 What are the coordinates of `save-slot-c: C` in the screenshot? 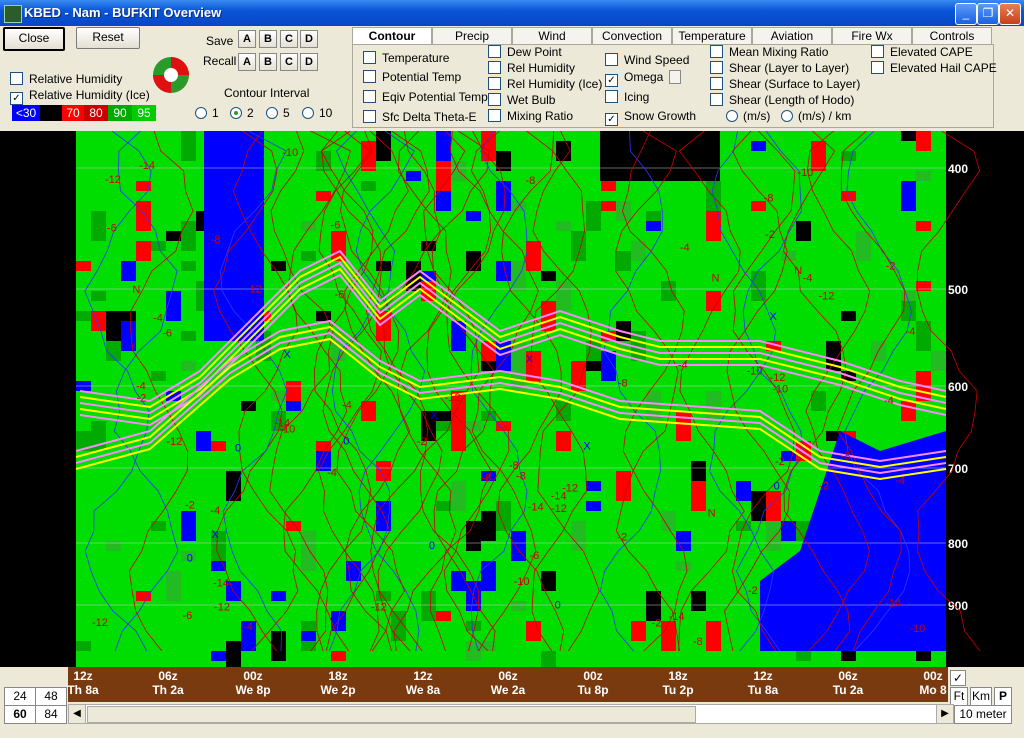 It's located at (289, 39).